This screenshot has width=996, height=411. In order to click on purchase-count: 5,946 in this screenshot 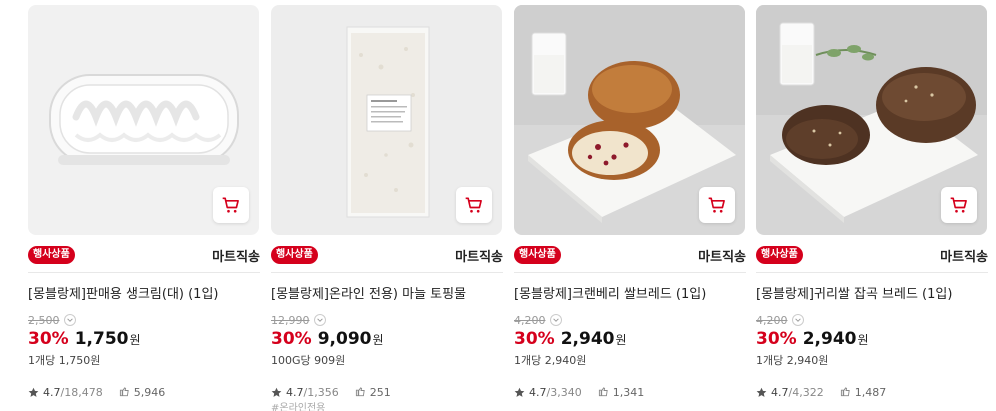, I will do `click(149, 392)`.